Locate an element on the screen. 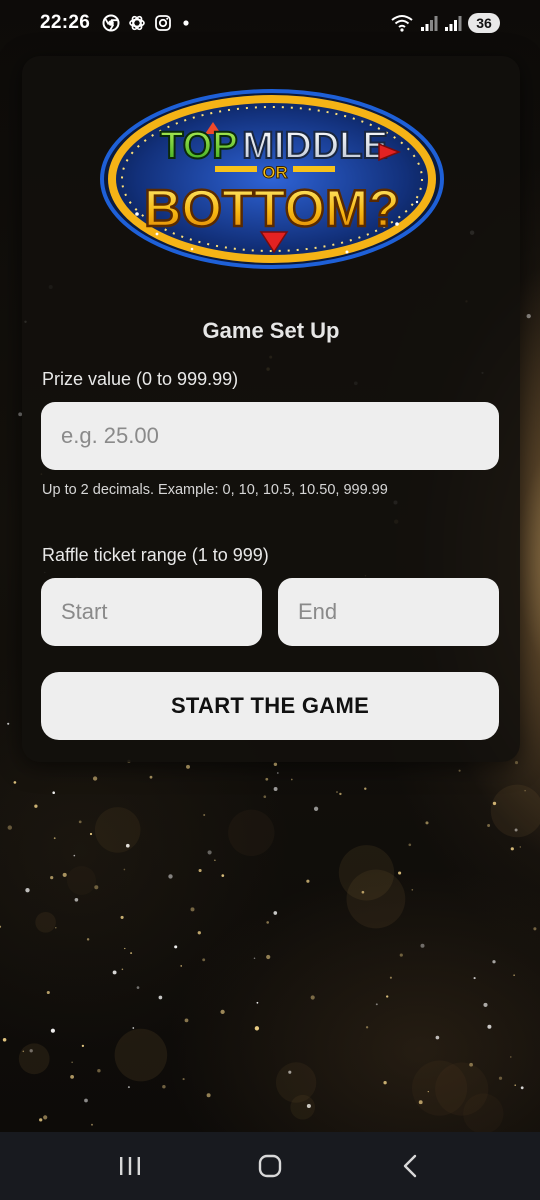  system-nav-bar is located at coordinates (270, 1166).